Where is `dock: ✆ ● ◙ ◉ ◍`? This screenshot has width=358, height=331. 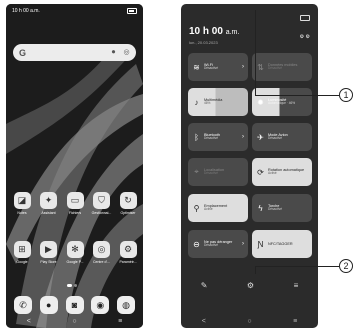
dock: ✆ ● ◙ ◉ ◍ is located at coordinates (74, 305).